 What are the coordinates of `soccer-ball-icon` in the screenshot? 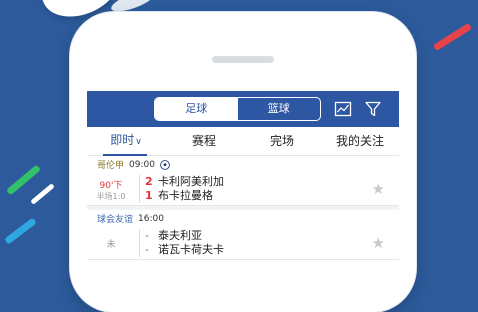 It's located at (165, 164).